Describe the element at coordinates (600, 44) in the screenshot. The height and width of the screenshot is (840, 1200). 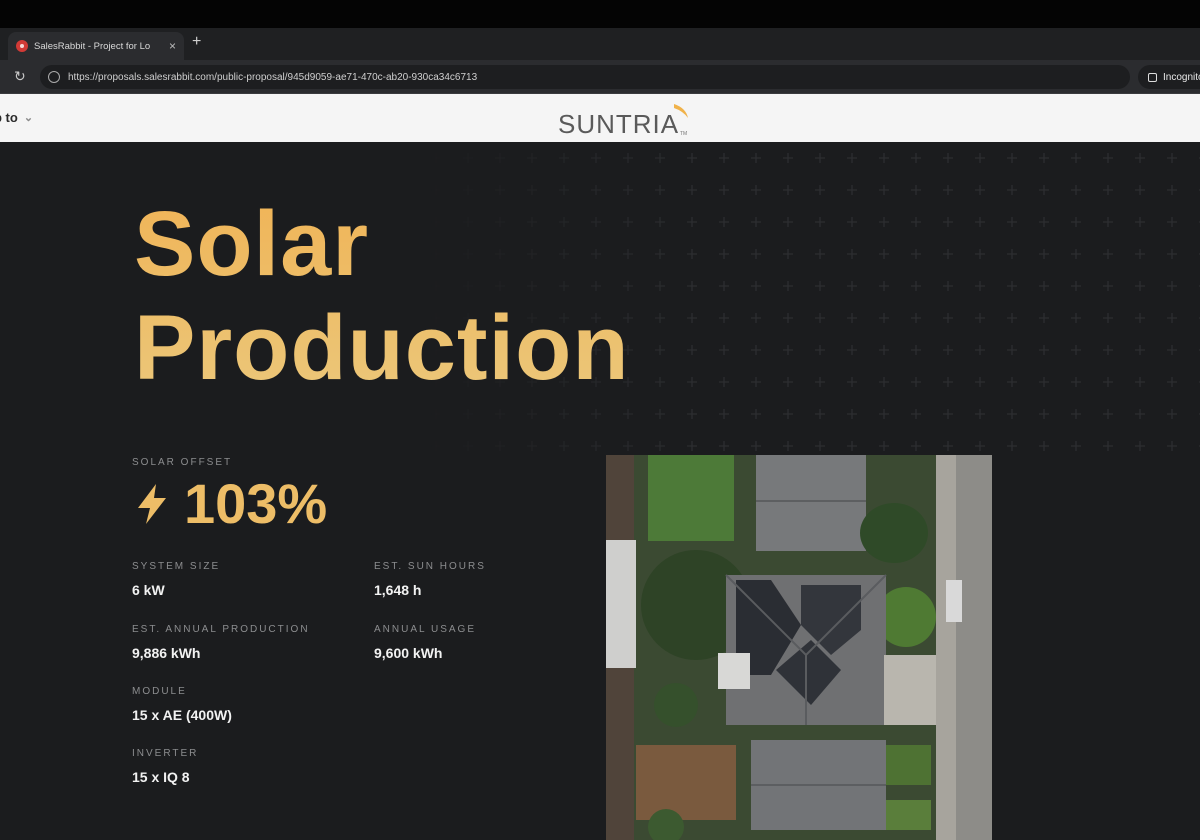
I see `browser-tab-strip: SalesRabbit - Project for Lo × +` at that location.